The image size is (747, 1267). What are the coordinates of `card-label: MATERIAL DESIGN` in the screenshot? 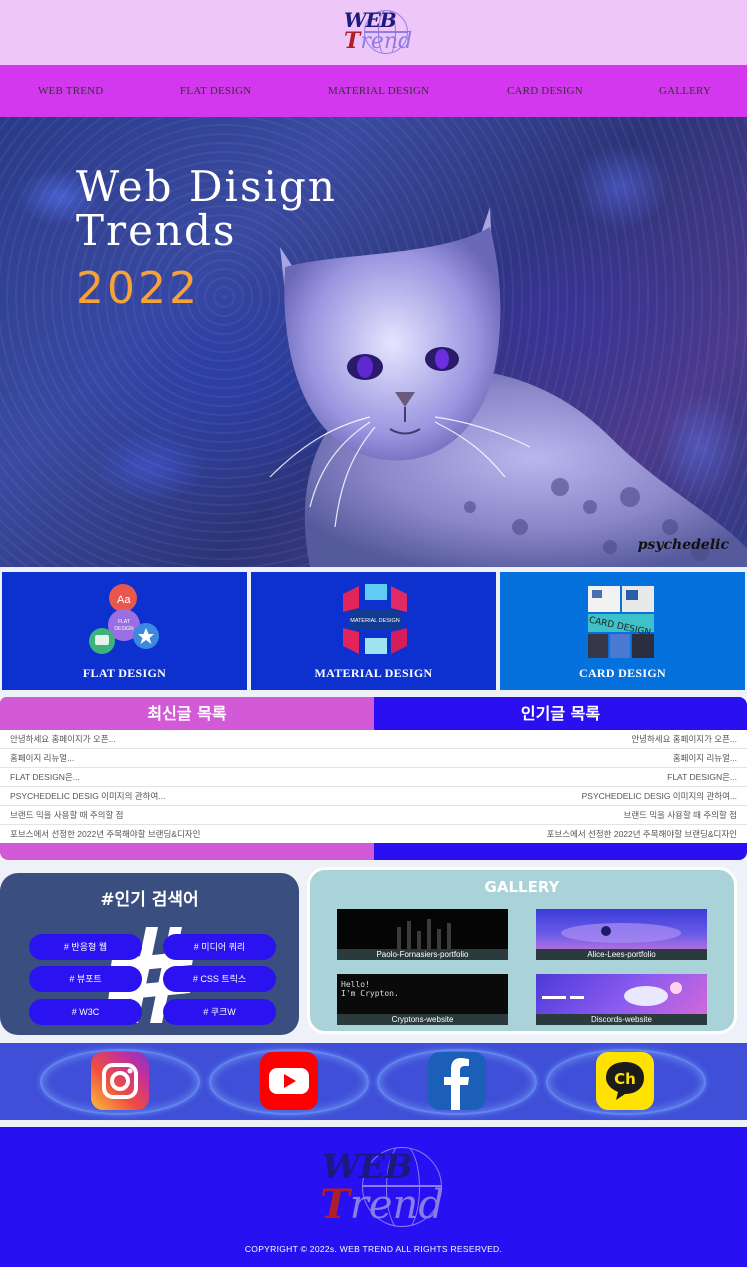 It's located at (373, 673).